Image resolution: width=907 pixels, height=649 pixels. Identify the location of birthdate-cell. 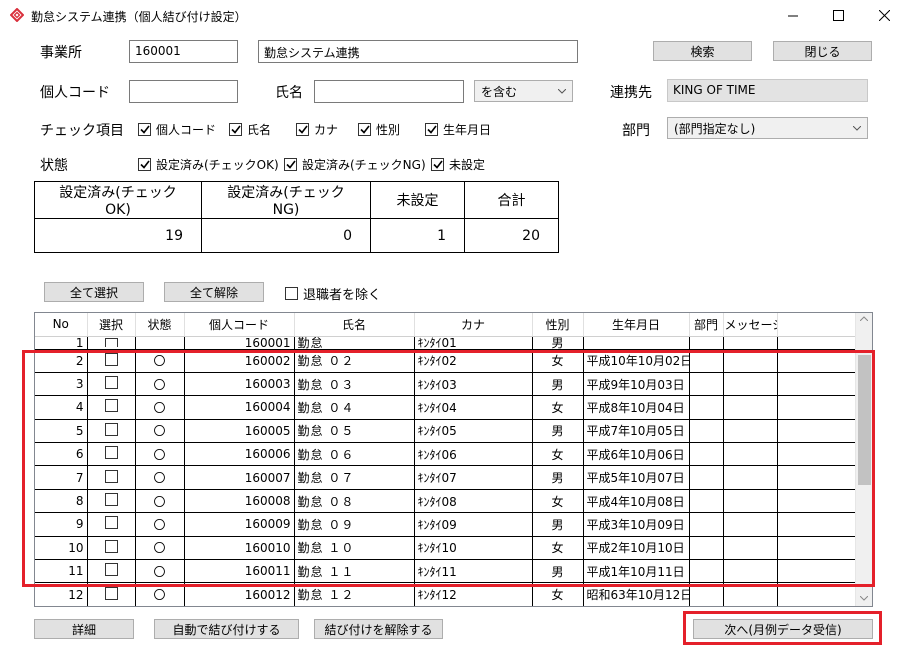
(636, 343).